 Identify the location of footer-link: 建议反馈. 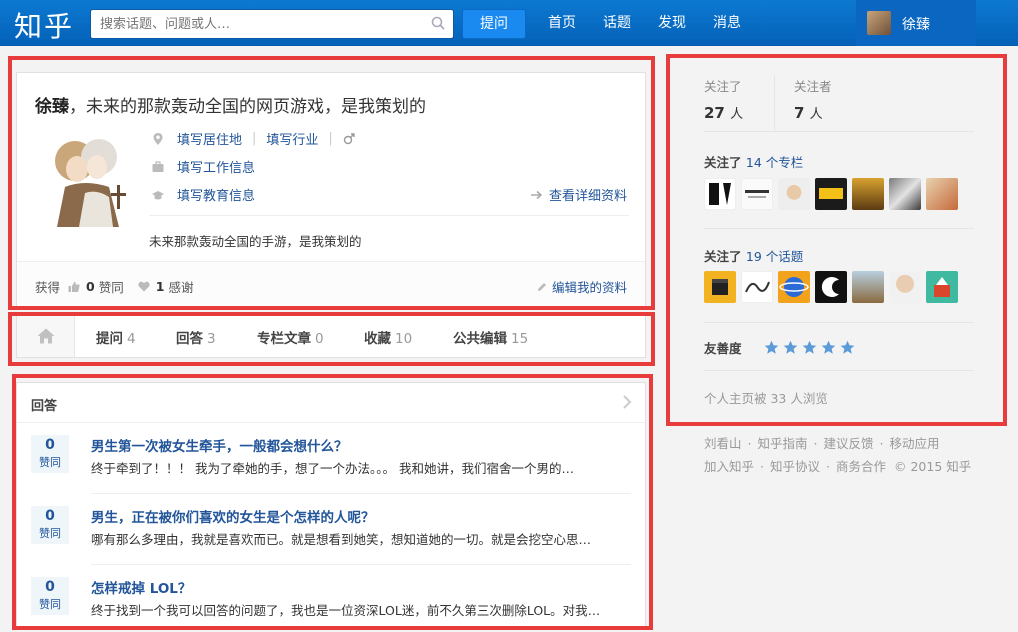
(849, 443).